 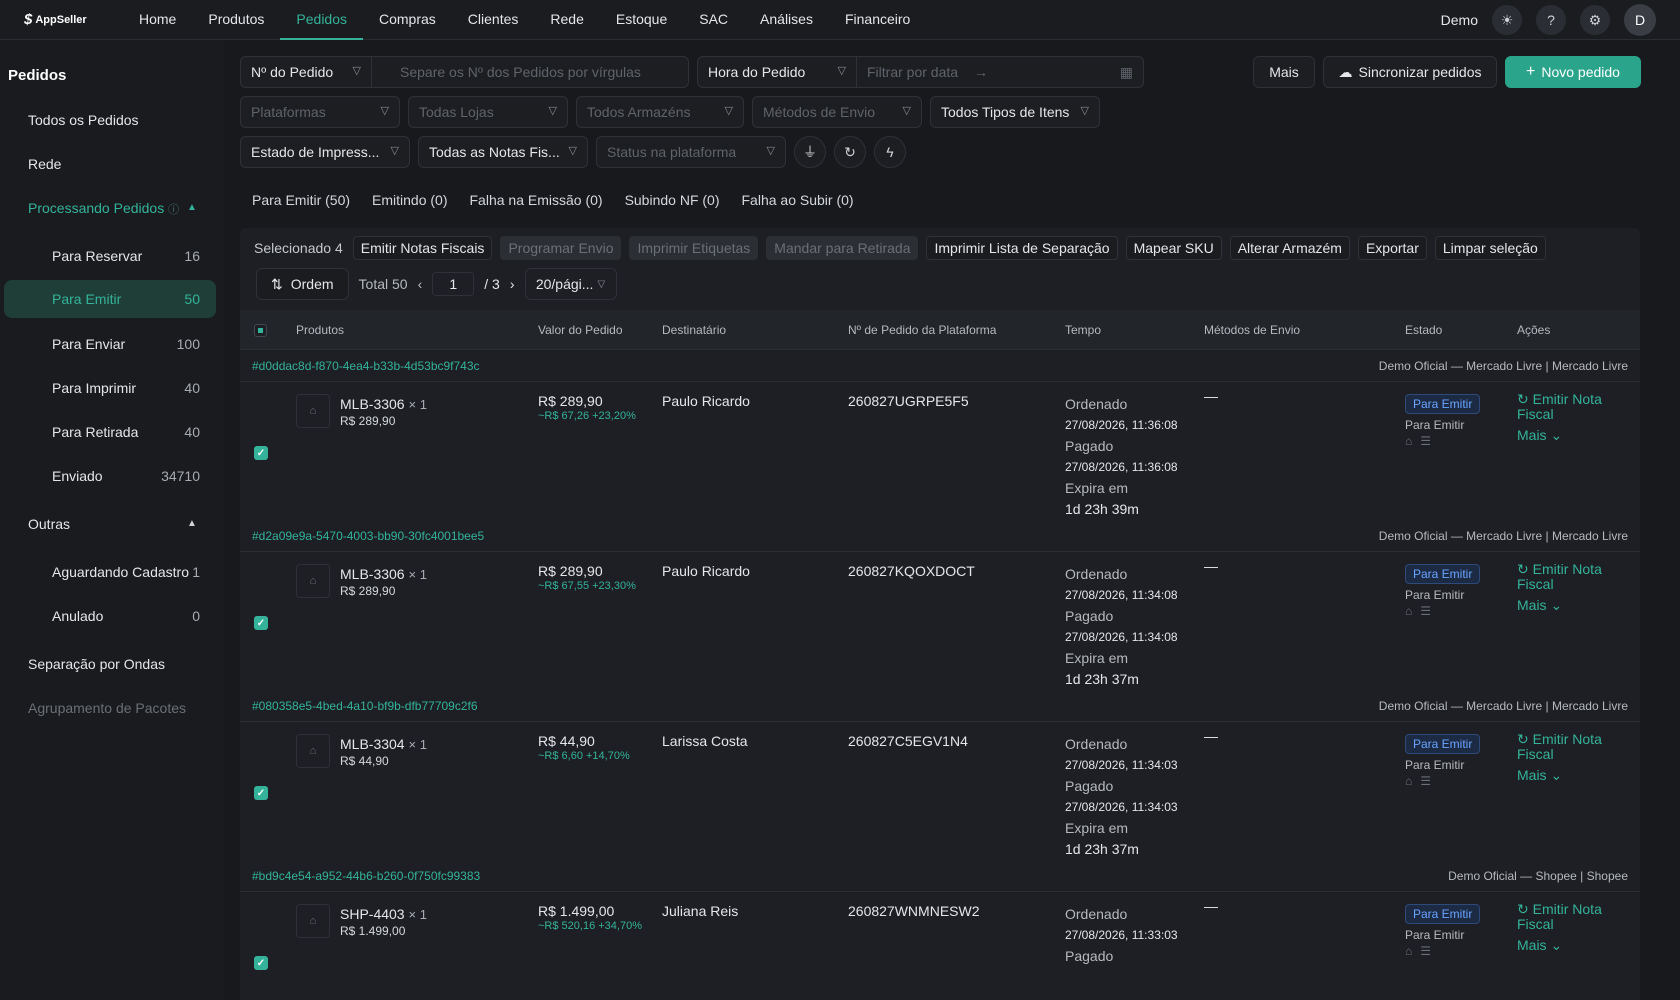 I want to click on invoices-select: Todas as Notas Fis... ▽, so click(x=503, y=152).